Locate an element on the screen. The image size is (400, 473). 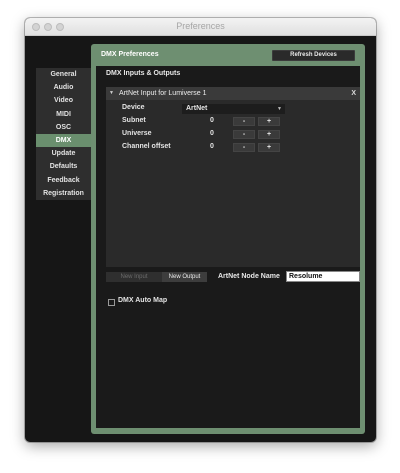
device-select: ArtNet ▼ is located at coordinates (233, 109).